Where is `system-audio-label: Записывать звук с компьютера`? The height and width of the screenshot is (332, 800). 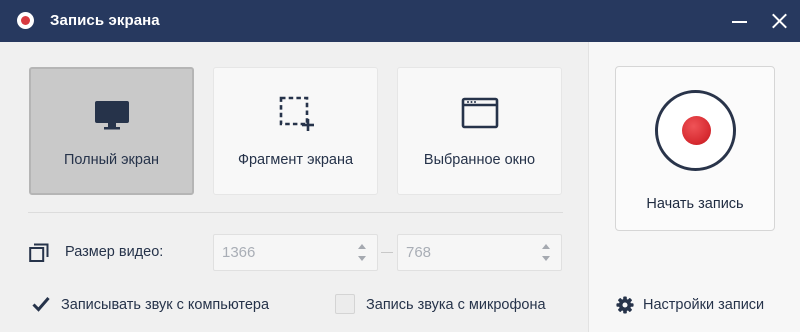 system-audio-label: Записывать звук с компьютера is located at coordinates (165, 305).